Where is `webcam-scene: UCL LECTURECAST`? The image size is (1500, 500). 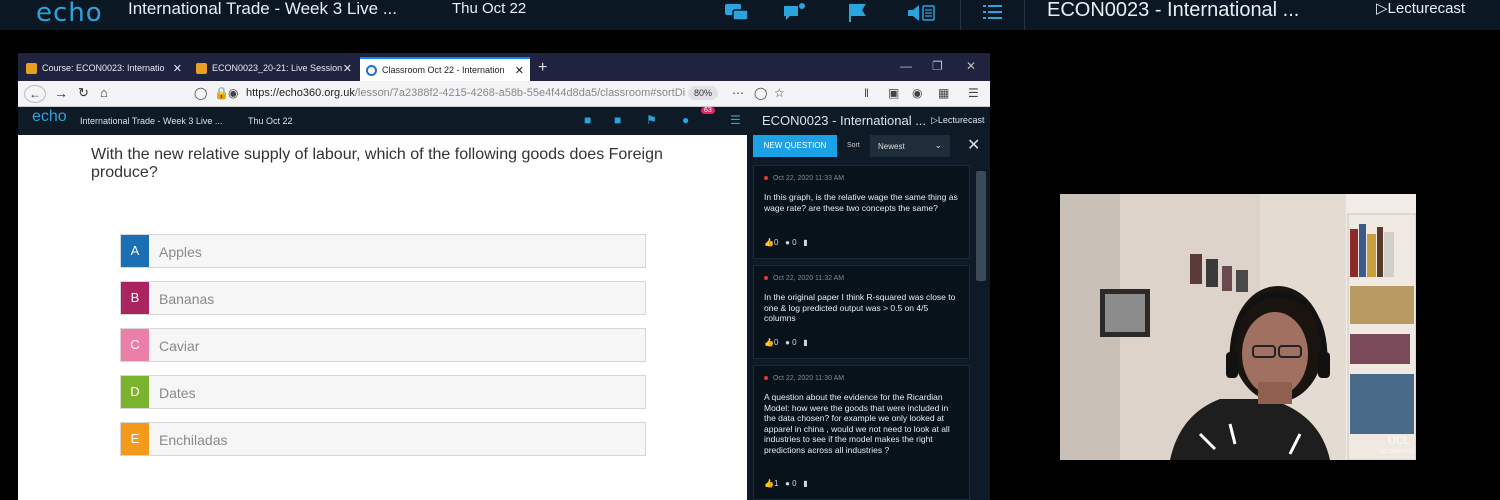 webcam-scene: UCL LECTURECAST is located at coordinates (1238, 327).